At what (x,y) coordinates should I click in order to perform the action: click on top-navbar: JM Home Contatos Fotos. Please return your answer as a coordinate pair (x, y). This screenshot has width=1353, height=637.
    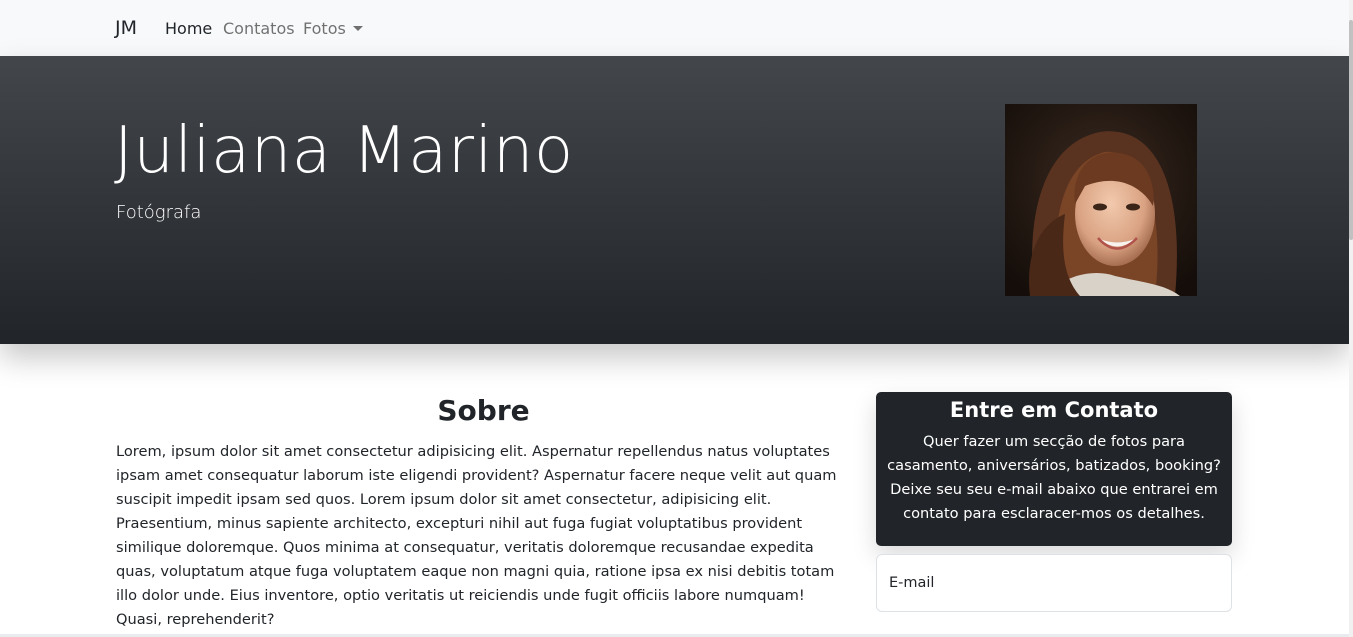
    Looking at the image, I should click on (674, 28).